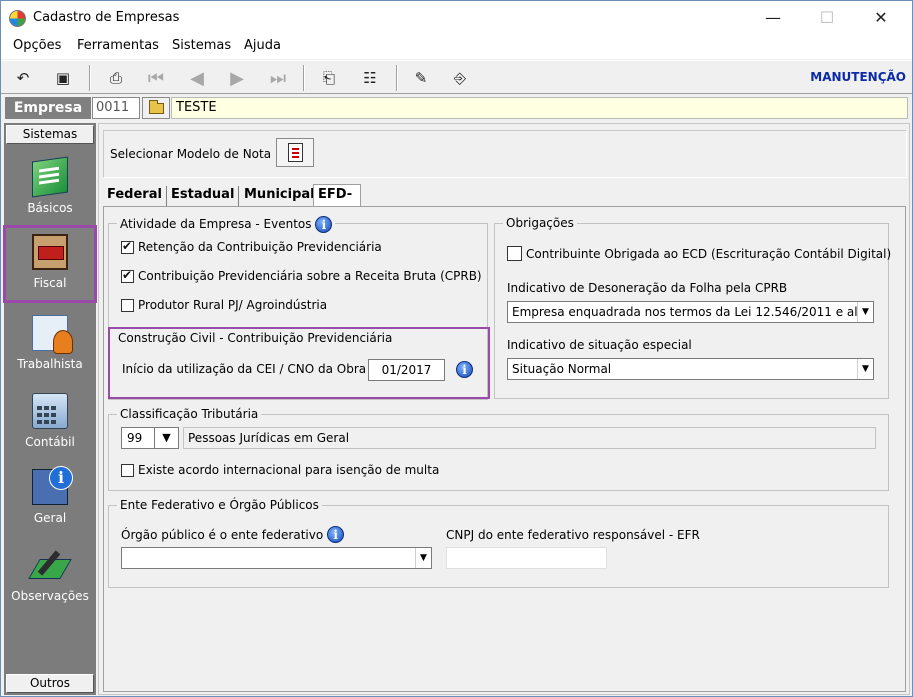 The width and height of the screenshot is (913, 697). What do you see at coordinates (23, 78) in the screenshot?
I see `undo-icon: ↶` at bounding box center [23, 78].